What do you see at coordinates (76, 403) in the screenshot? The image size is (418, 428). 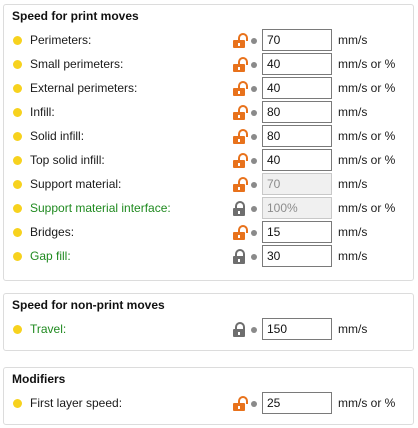 I see `setting-label-first-layer-speed: First layer speed:` at bounding box center [76, 403].